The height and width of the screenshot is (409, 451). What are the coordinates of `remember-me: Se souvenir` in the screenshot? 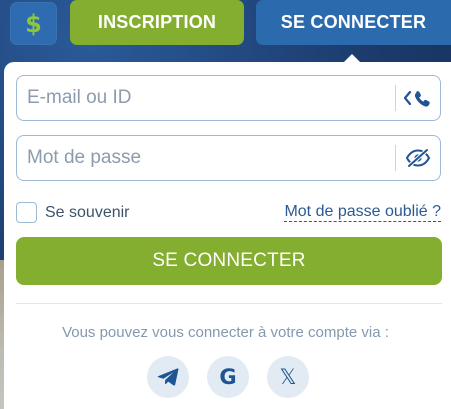 It's located at (73, 212).